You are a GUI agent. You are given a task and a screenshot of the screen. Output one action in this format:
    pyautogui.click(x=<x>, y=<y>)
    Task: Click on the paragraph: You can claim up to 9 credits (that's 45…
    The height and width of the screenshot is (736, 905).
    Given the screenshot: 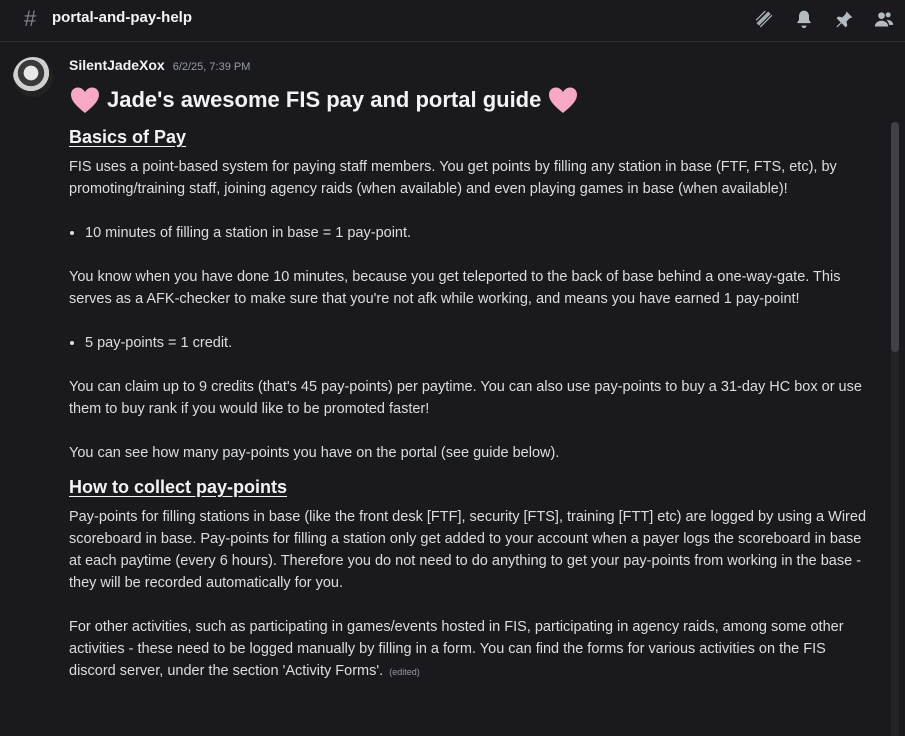 What is the action you would take?
    pyautogui.click(x=465, y=398)
    